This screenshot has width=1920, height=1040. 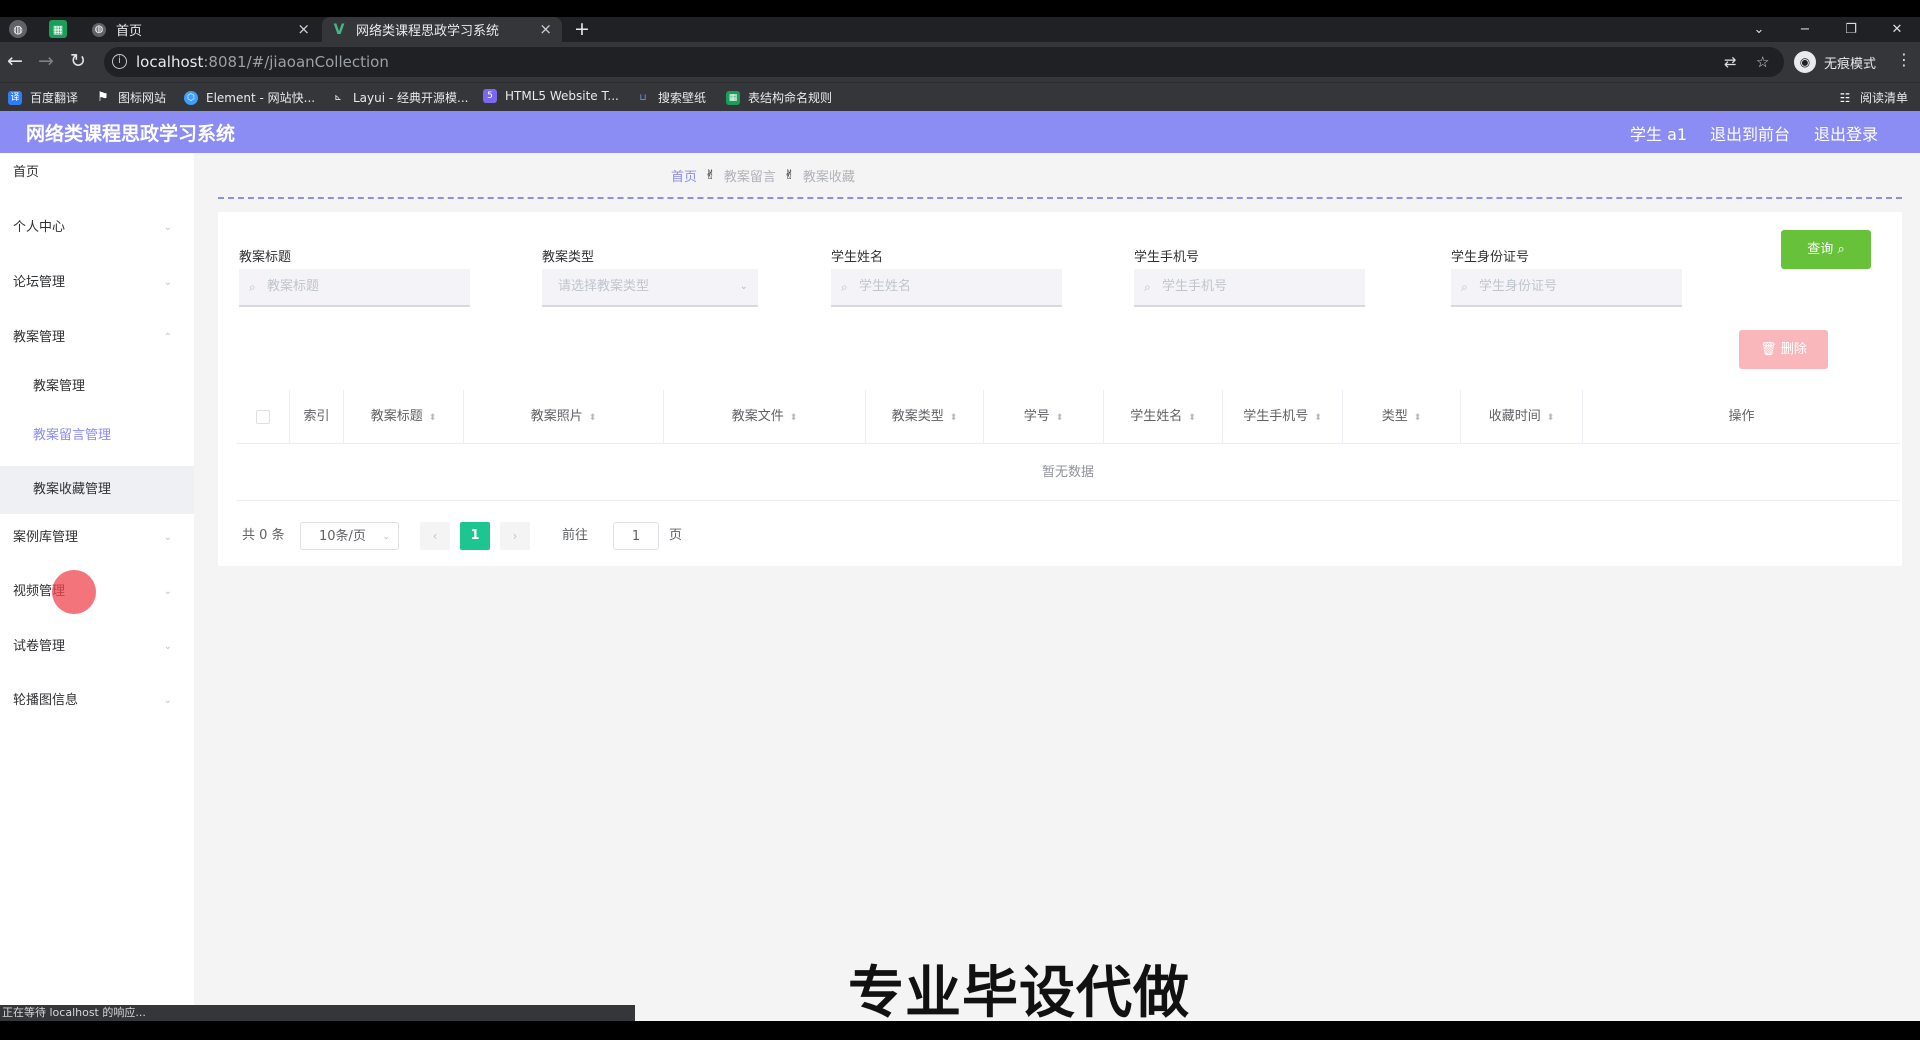 I want to click on next-page-button: ›, so click(x=515, y=536).